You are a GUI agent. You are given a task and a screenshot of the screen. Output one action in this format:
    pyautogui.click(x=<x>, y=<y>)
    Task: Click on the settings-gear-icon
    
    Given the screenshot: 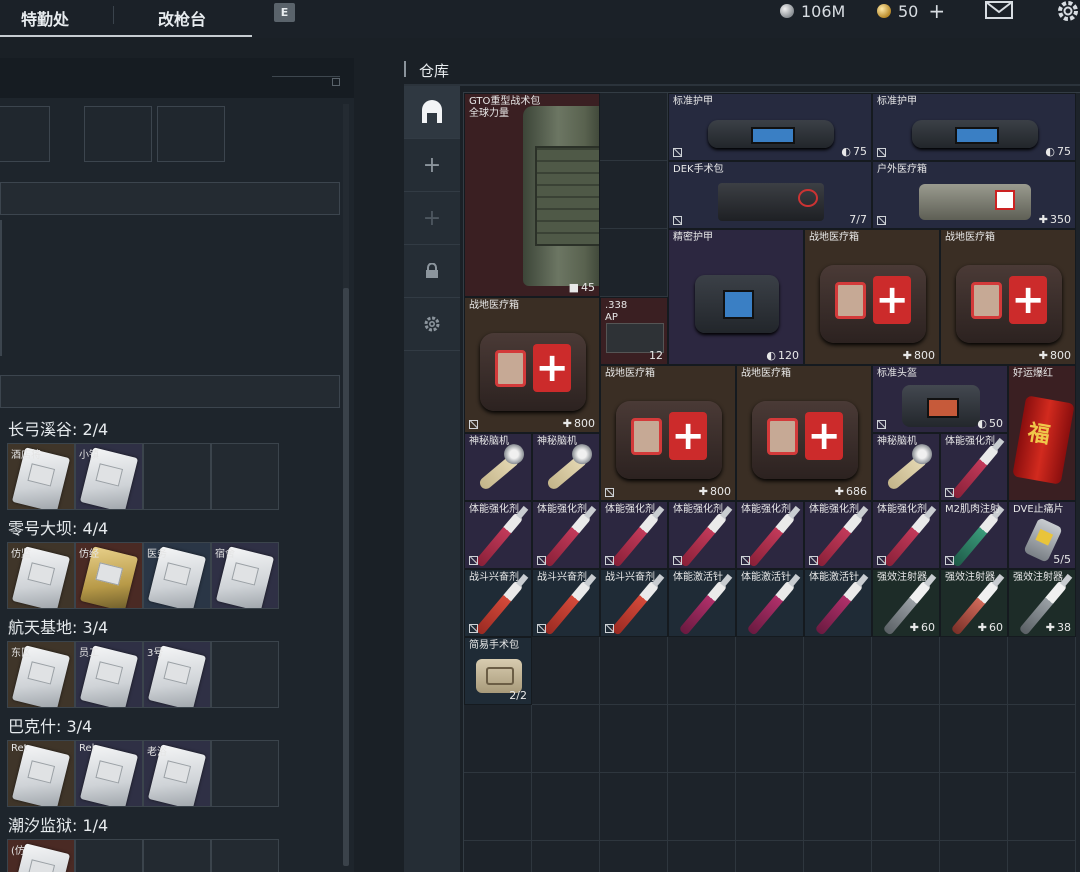 What is the action you would take?
    pyautogui.click(x=1067, y=12)
    